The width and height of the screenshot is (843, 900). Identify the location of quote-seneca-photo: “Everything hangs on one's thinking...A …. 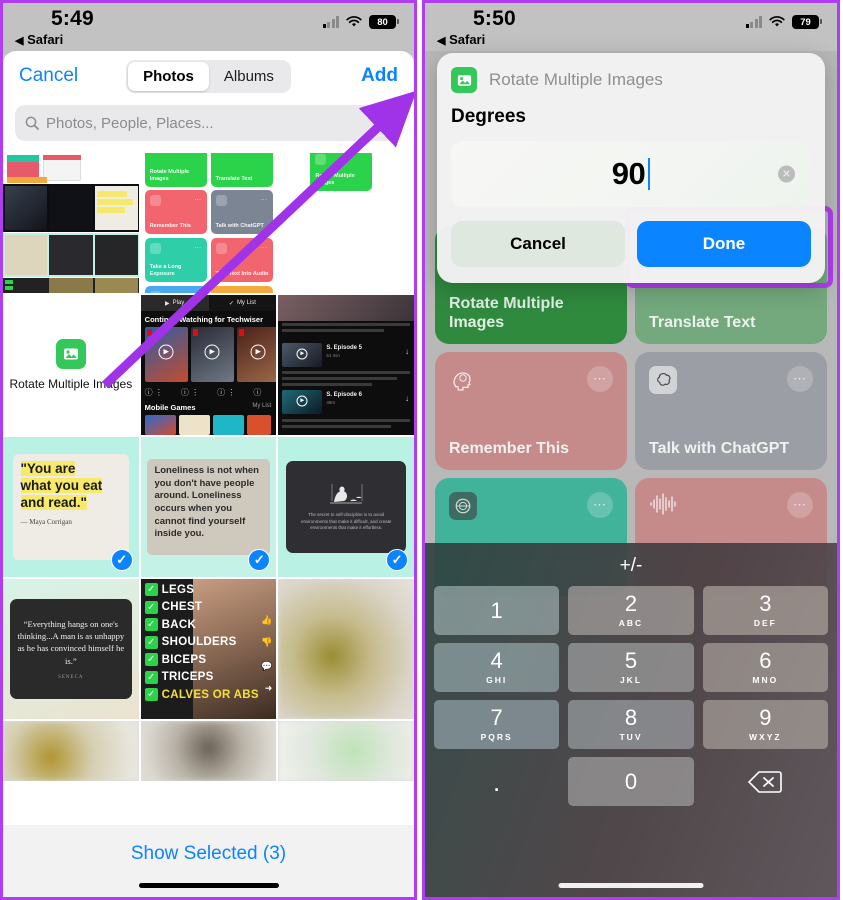
(71, 649).